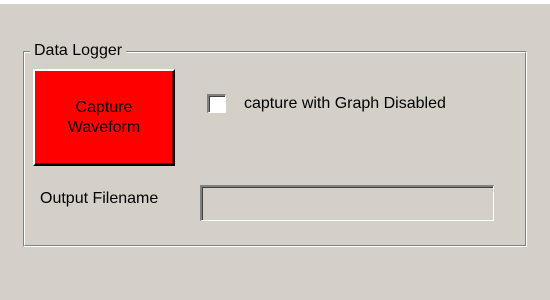 The width and height of the screenshot is (550, 300). I want to click on capture-label-line1: Capture, so click(104, 107).